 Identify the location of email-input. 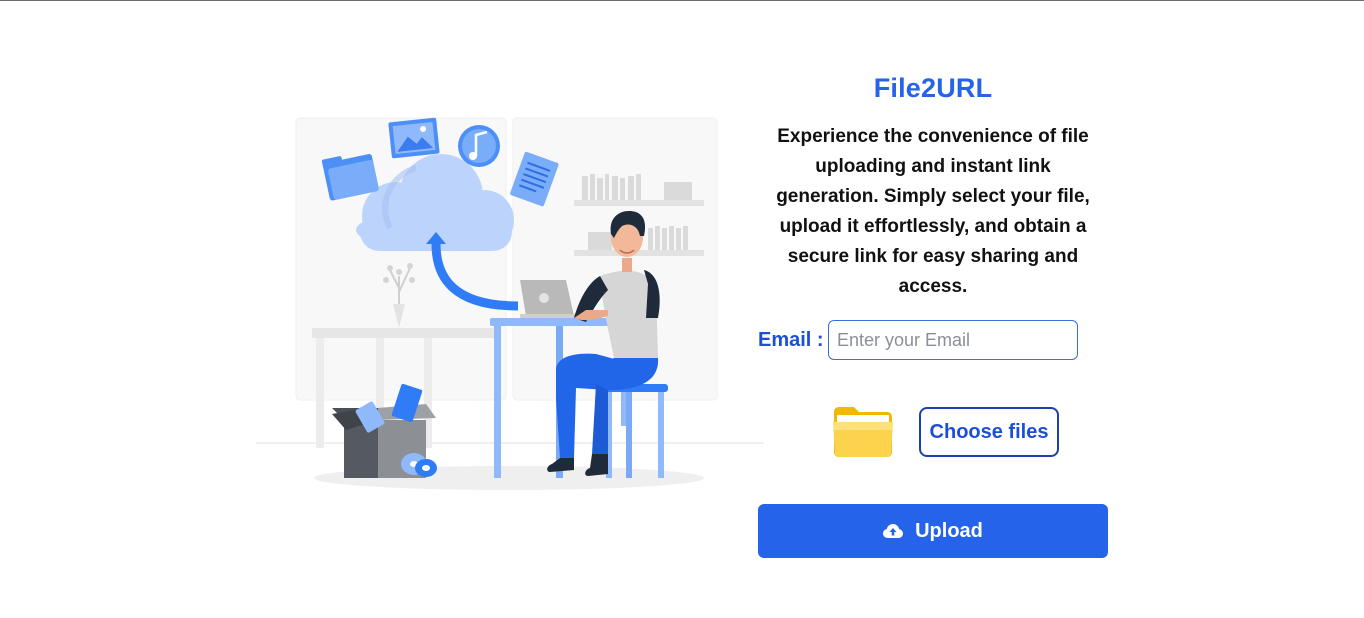
(953, 340).